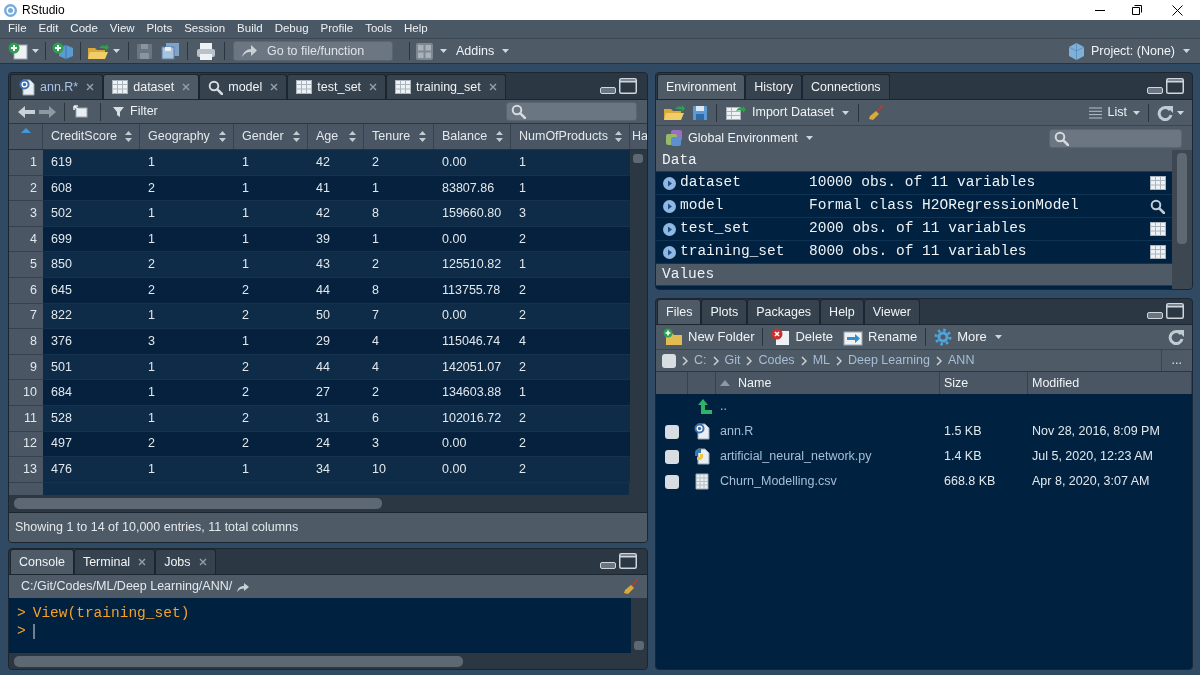  What do you see at coordinates (724, 311) in the screenshot?
I see `tab: Plots` at bounding box center [724, 311].